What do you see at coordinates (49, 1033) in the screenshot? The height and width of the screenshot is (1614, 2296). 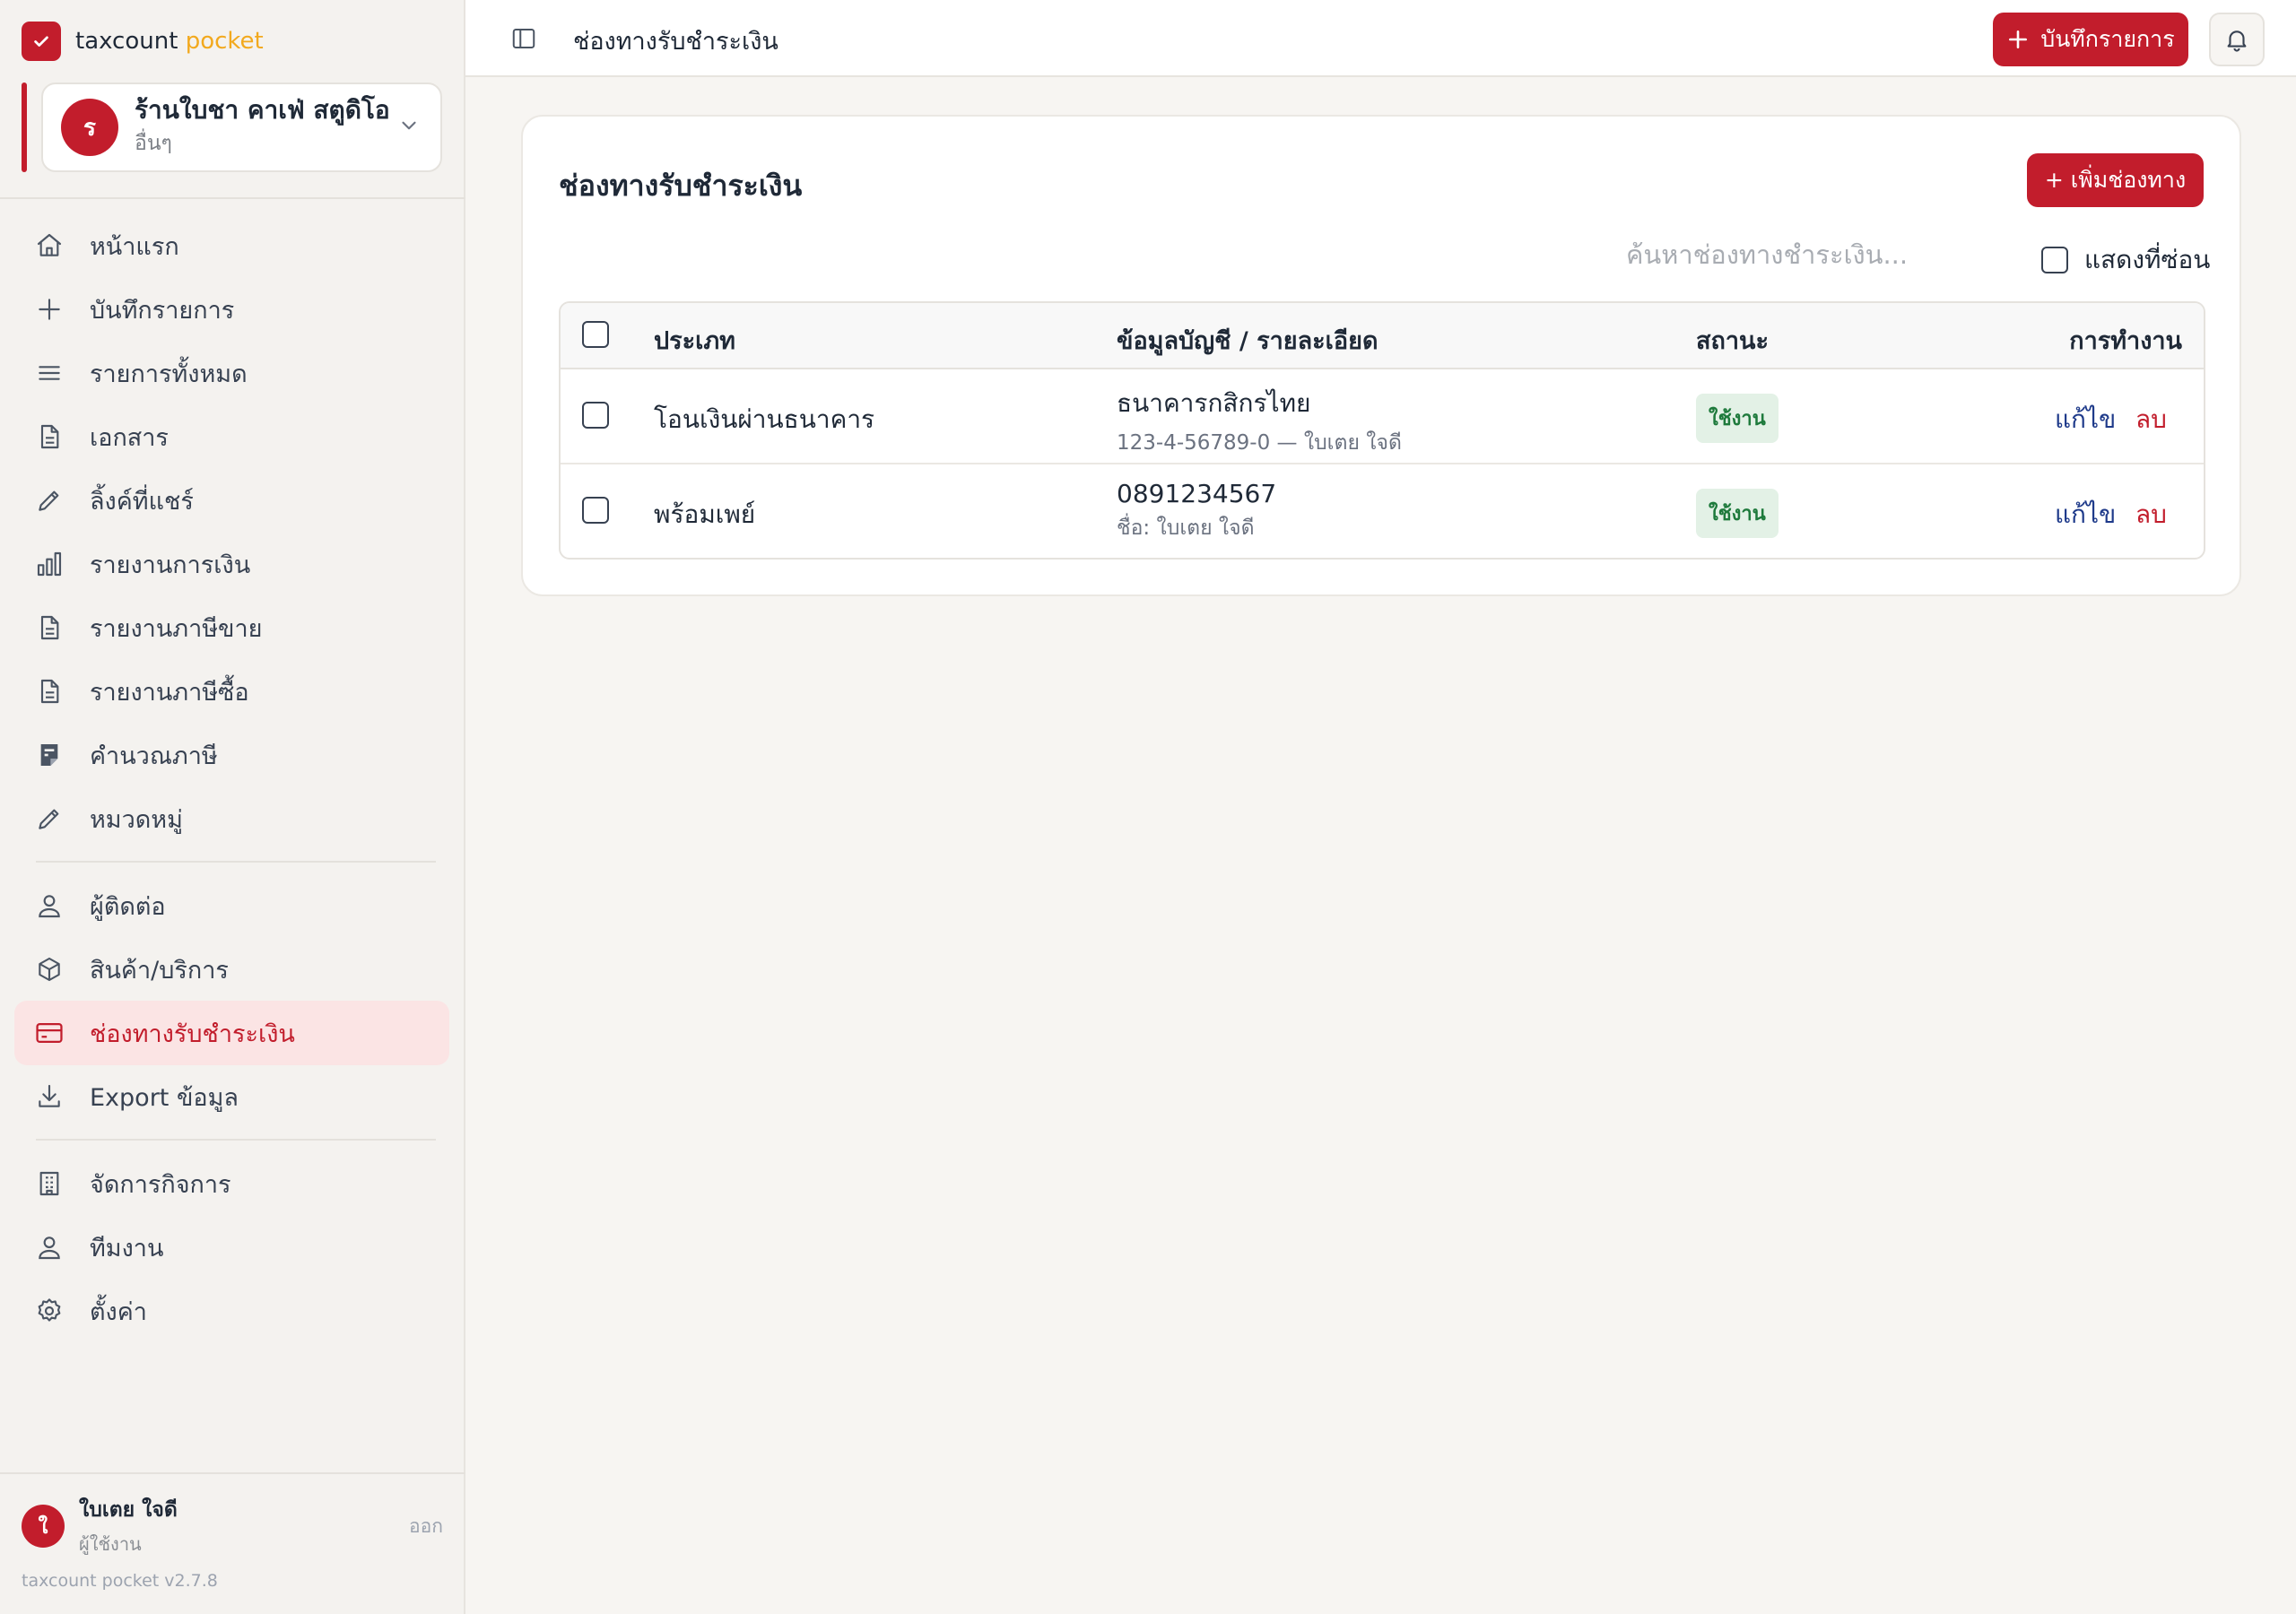 I see `credit-card-icon` at bounding box center [49, 1033].